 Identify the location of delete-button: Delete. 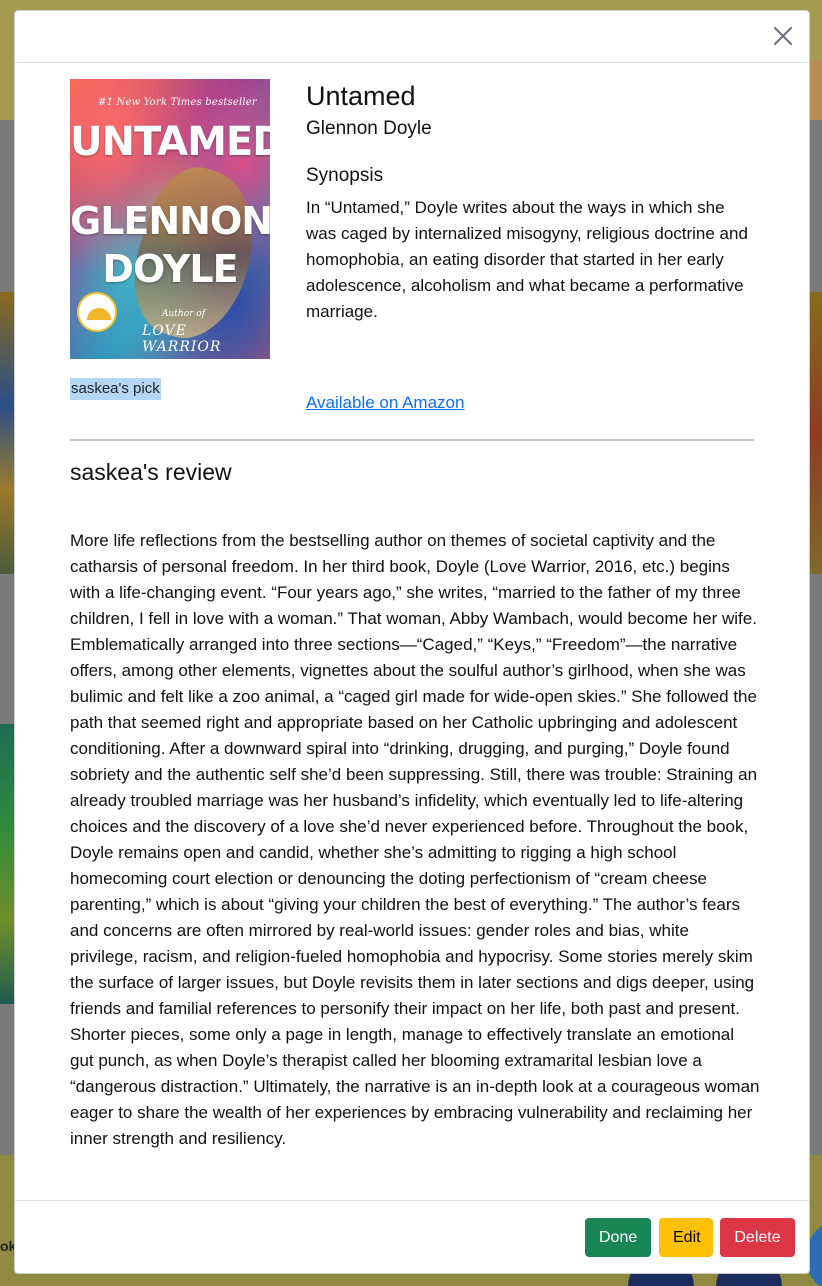
(757, 1237).